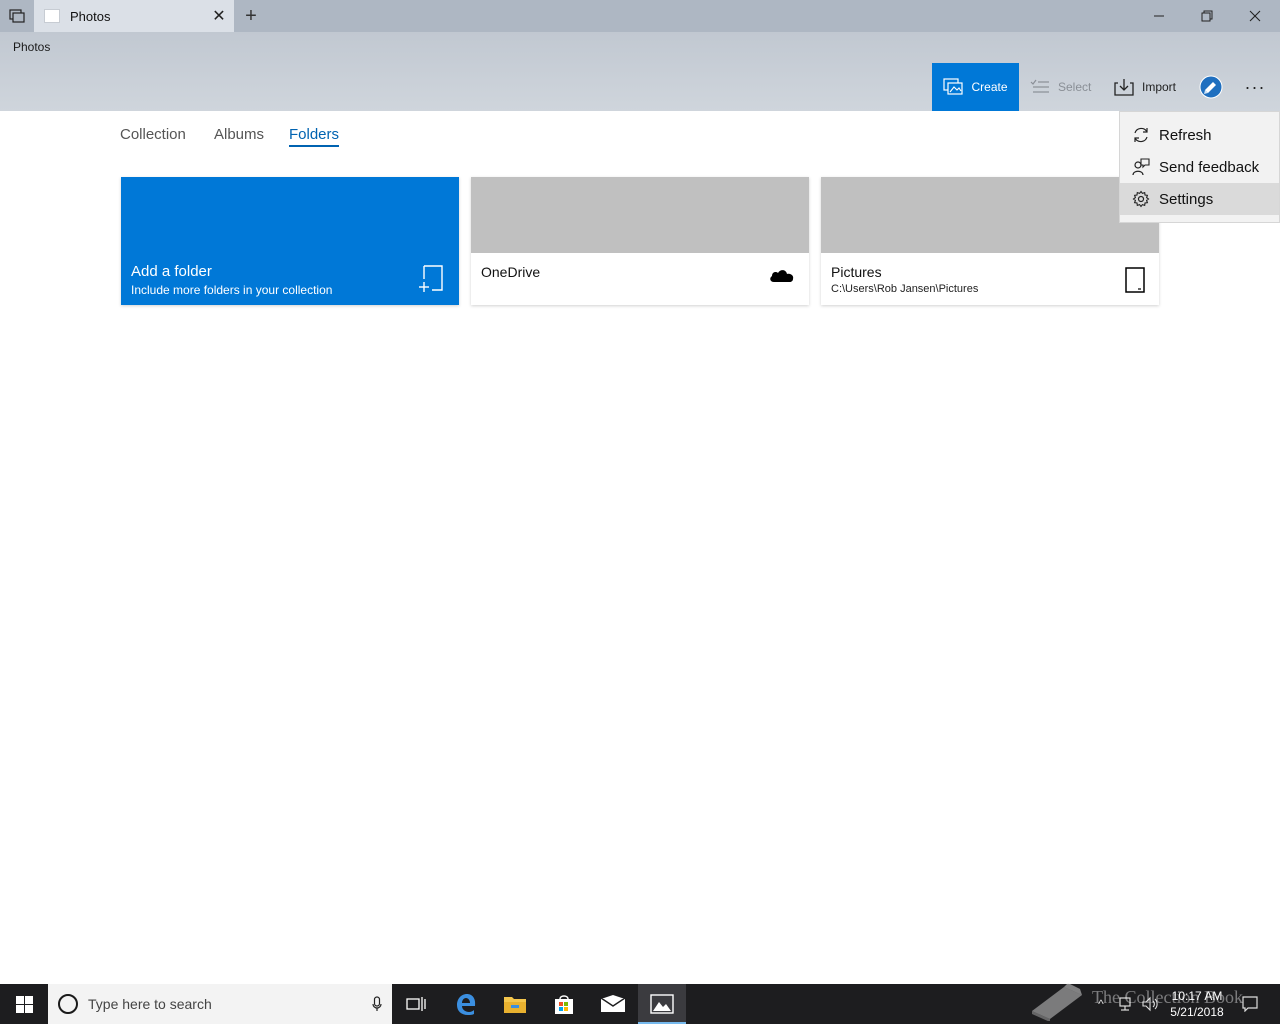  Describe the element at coordinates (1209, 167) in the screenshot. I see `menu-label-send-feedback: Send feedback` at that location.